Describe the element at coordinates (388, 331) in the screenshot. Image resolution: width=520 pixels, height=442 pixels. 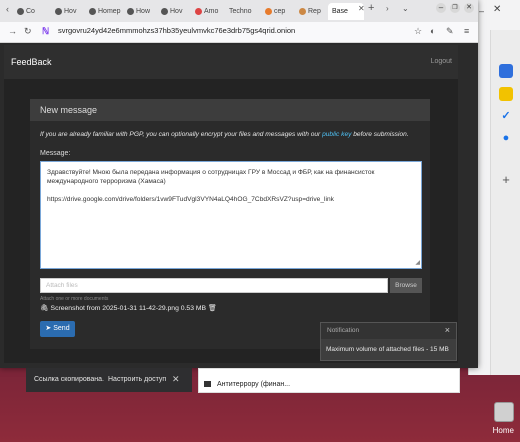
I see `notification-title: Notification` at that location.